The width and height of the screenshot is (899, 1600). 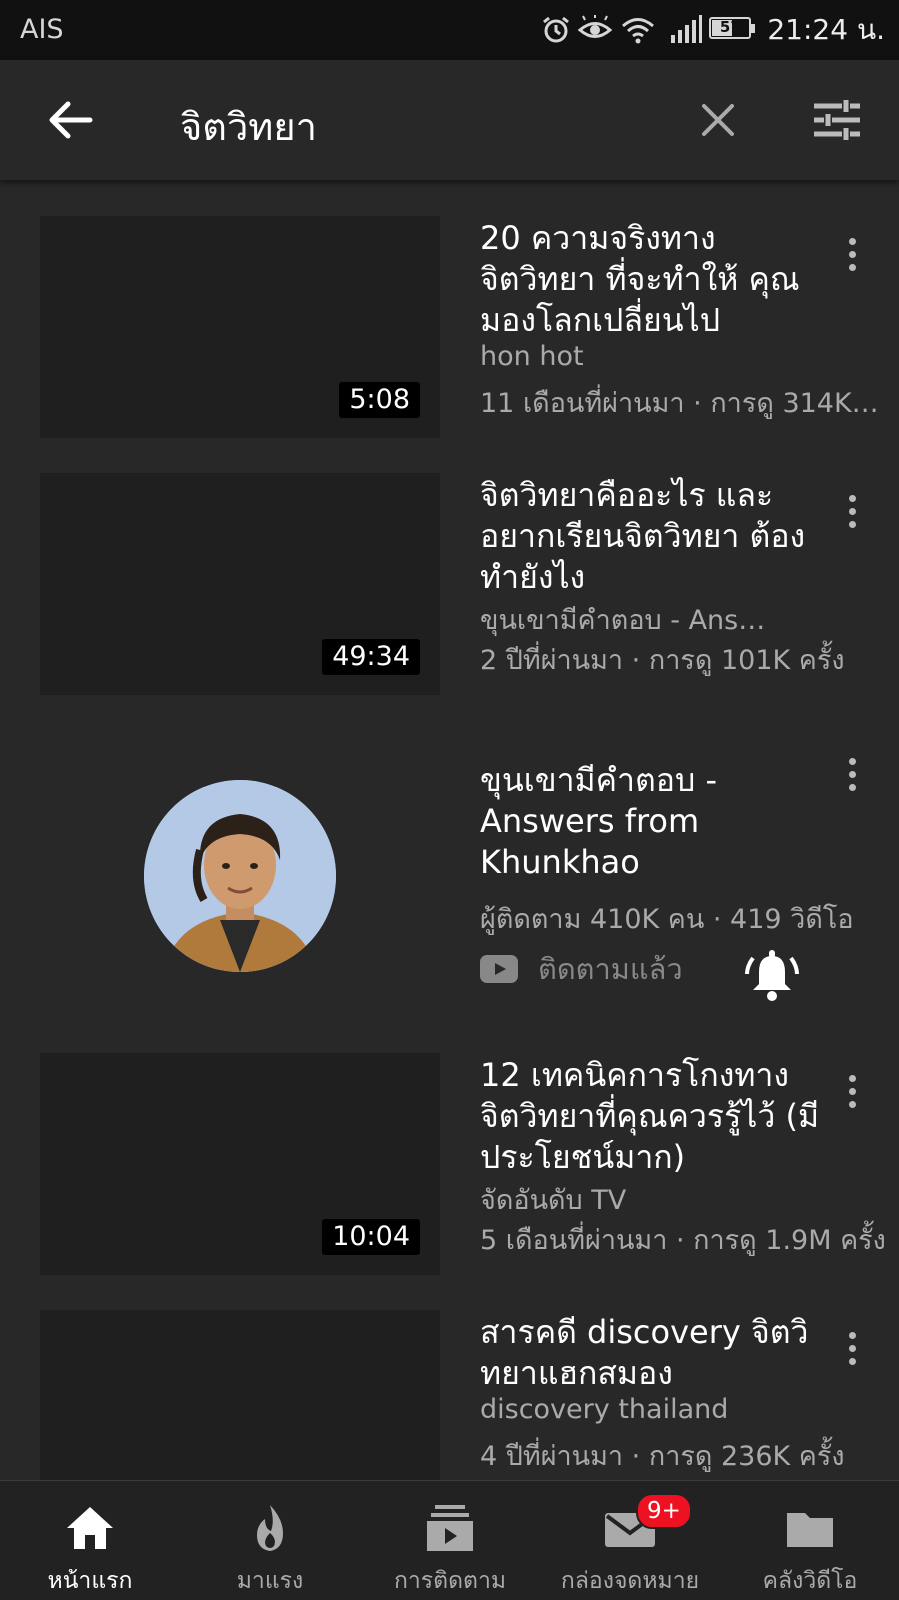 I want to click on back-arrow-icon, so click(x=70, y=120).